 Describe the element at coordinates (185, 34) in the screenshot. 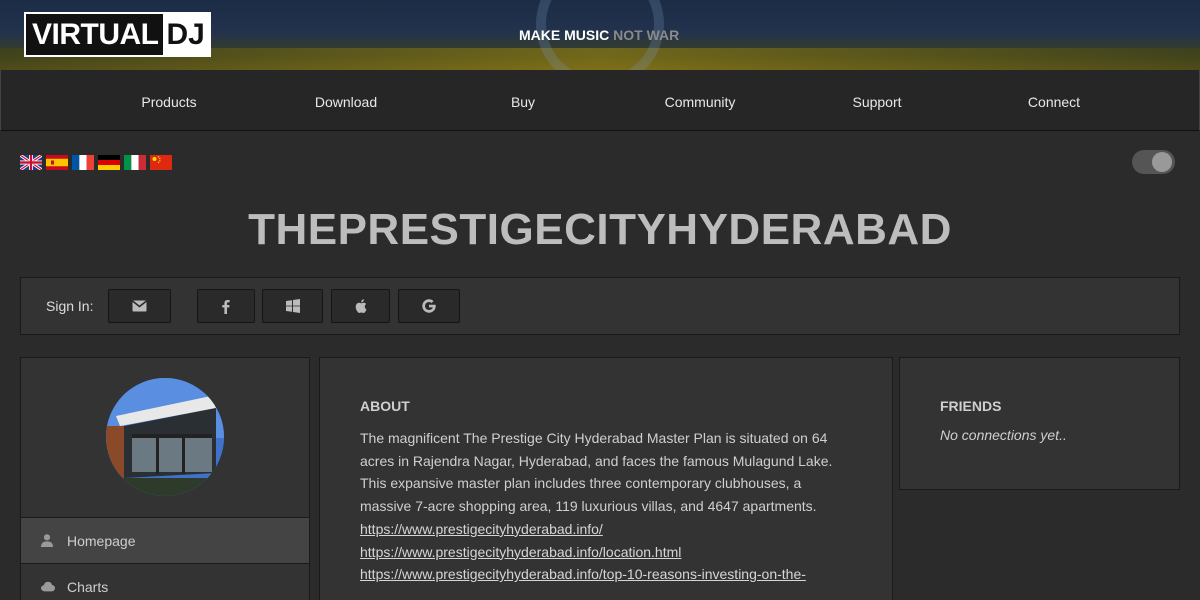

I see `logo-text-dj: DJ` at that location.